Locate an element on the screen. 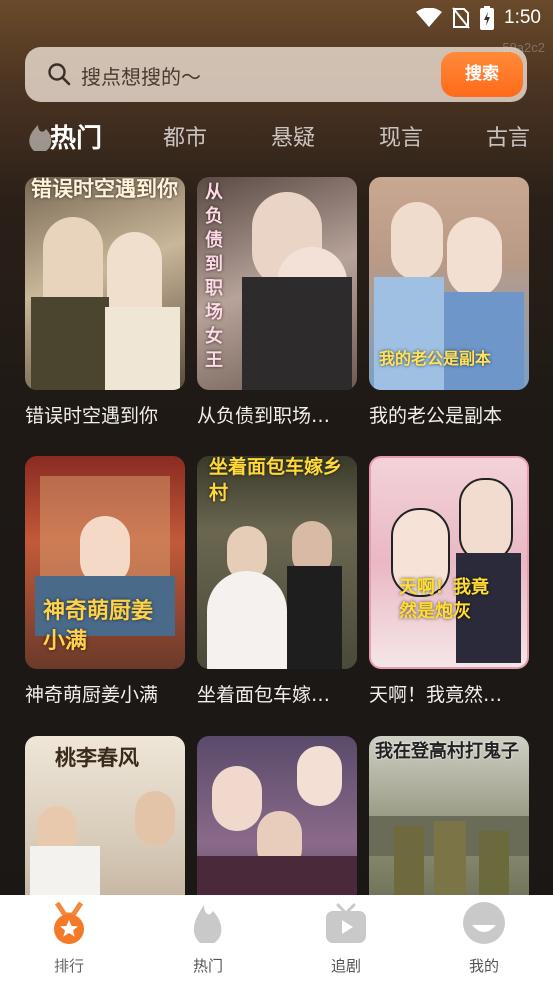  flame-icon is located at coordinates (207, 924).